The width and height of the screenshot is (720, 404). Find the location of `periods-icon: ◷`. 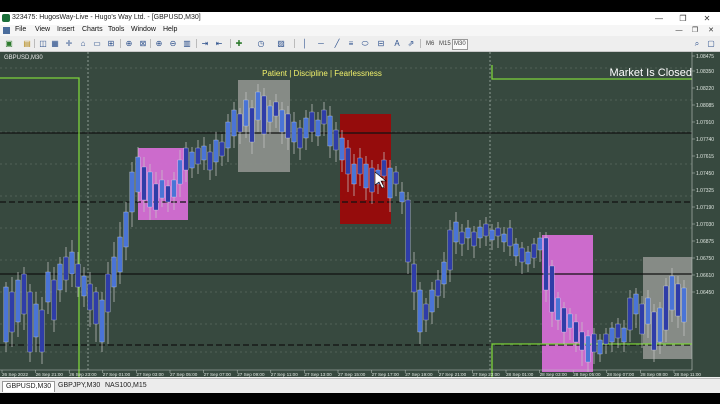

periods-icon: ◷ is located at coordinates (261, 43).